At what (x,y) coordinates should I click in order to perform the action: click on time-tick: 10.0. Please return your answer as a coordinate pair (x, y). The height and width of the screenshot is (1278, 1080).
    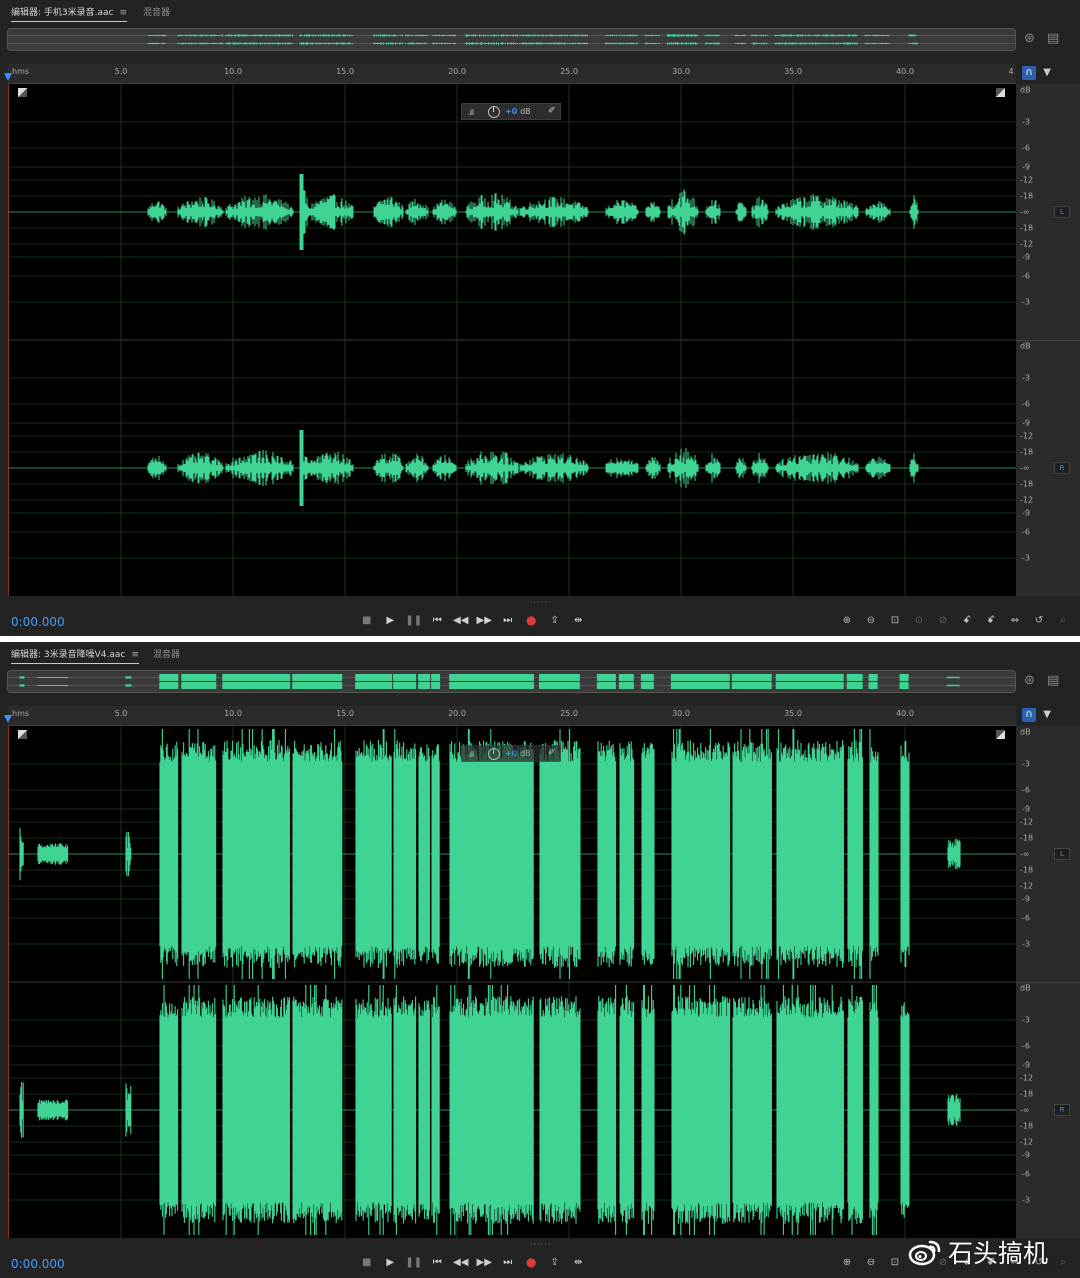
    Looking at the image, I should click on (233, 713).